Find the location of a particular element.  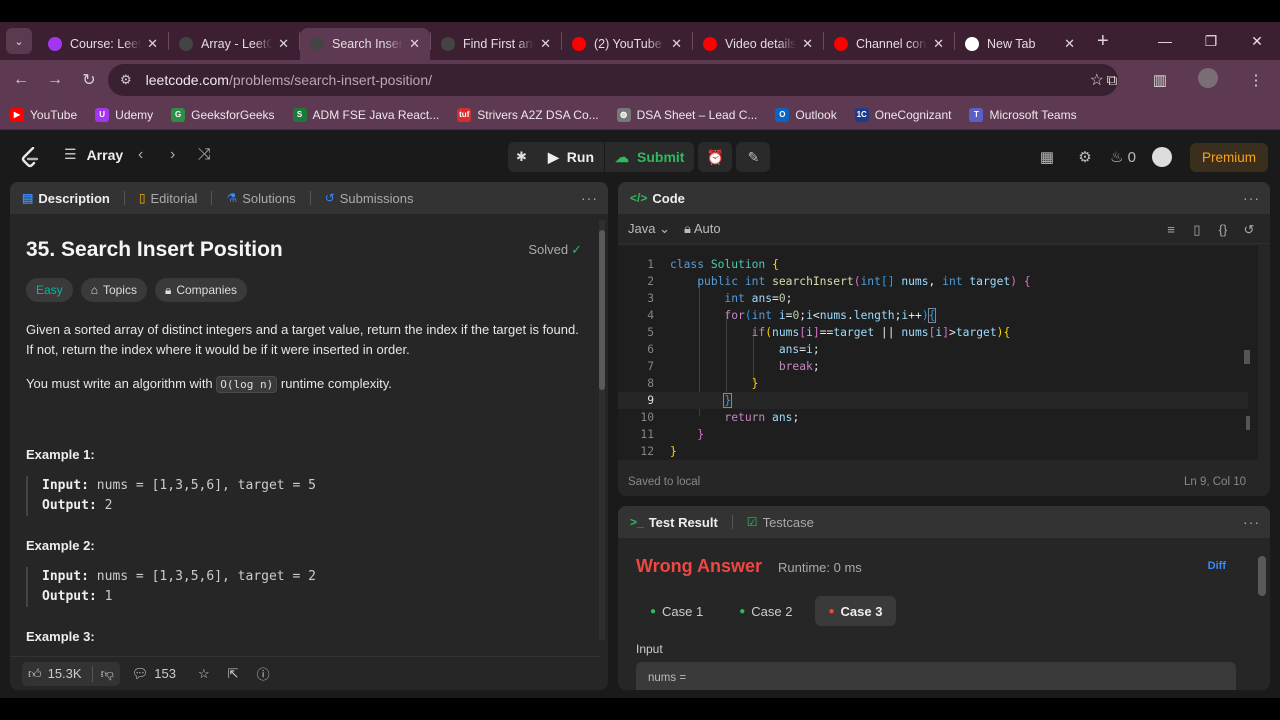

browser-tab: New Tab ✕ is located at coordinates (1020, 44).